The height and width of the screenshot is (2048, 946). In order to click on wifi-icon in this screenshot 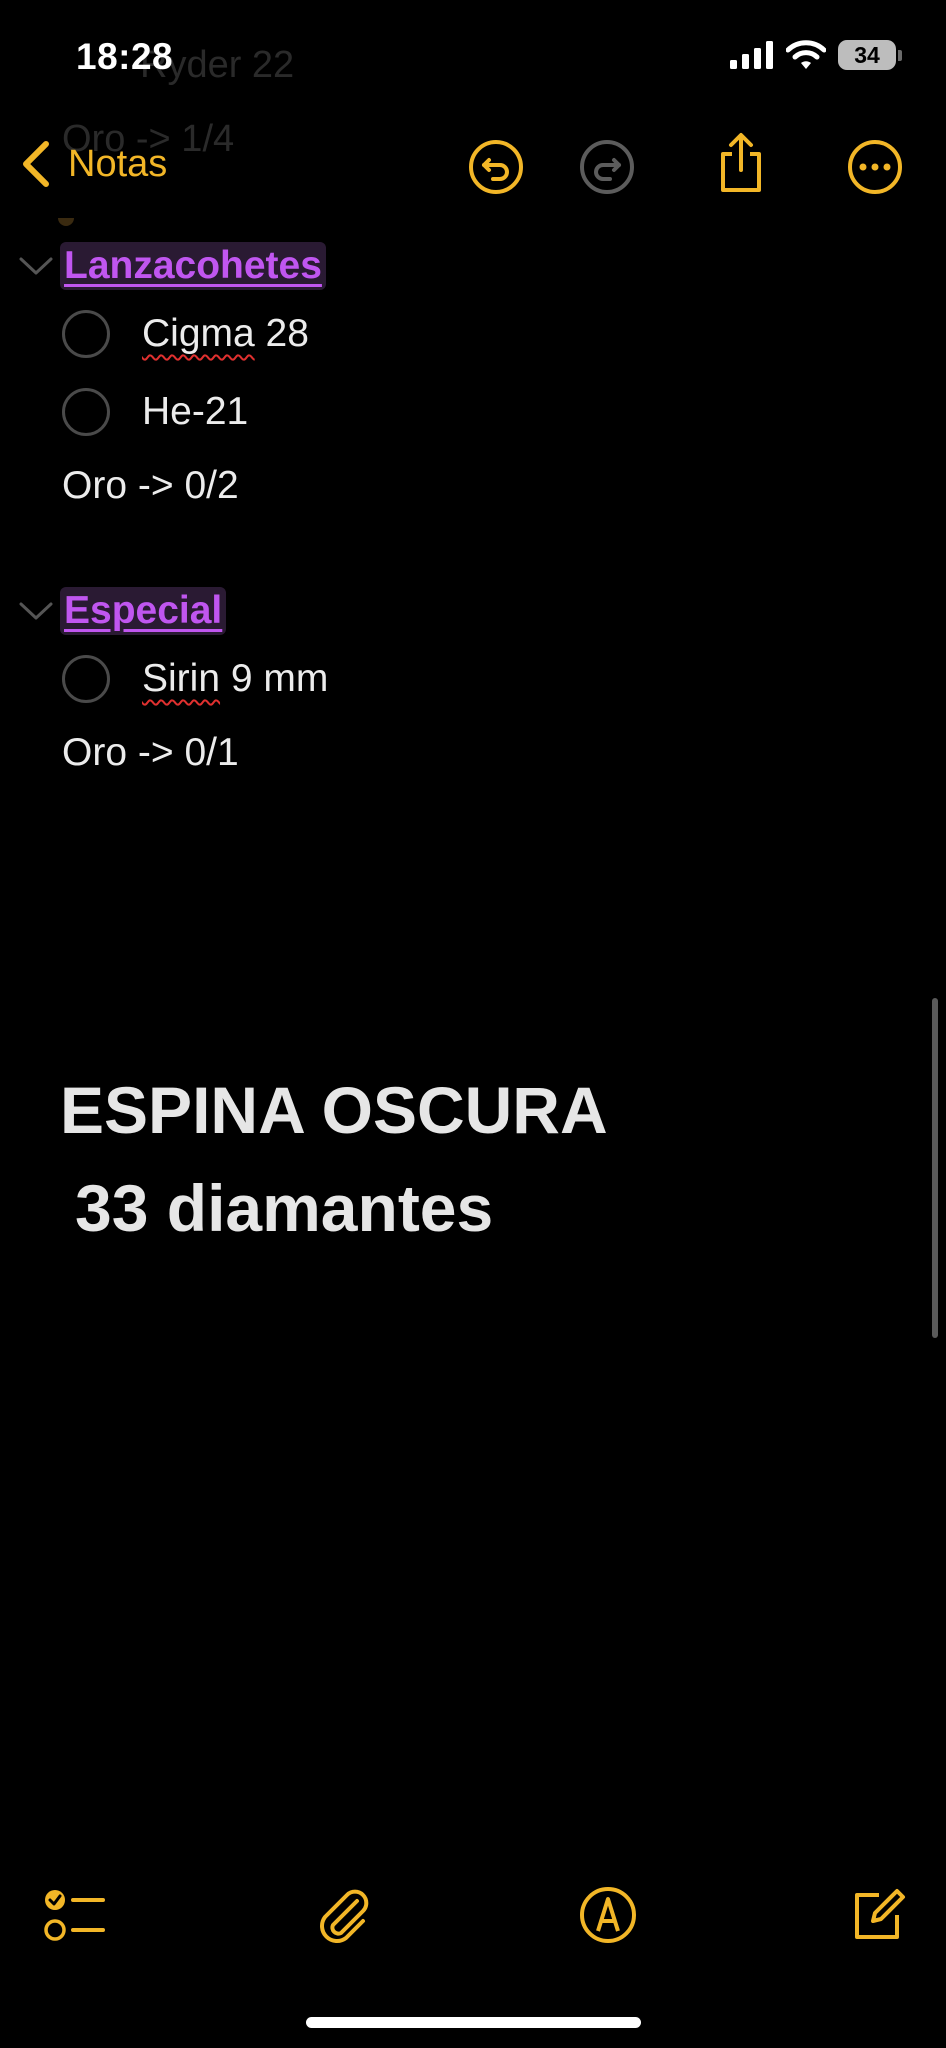, I will do `click(806, 54)`.